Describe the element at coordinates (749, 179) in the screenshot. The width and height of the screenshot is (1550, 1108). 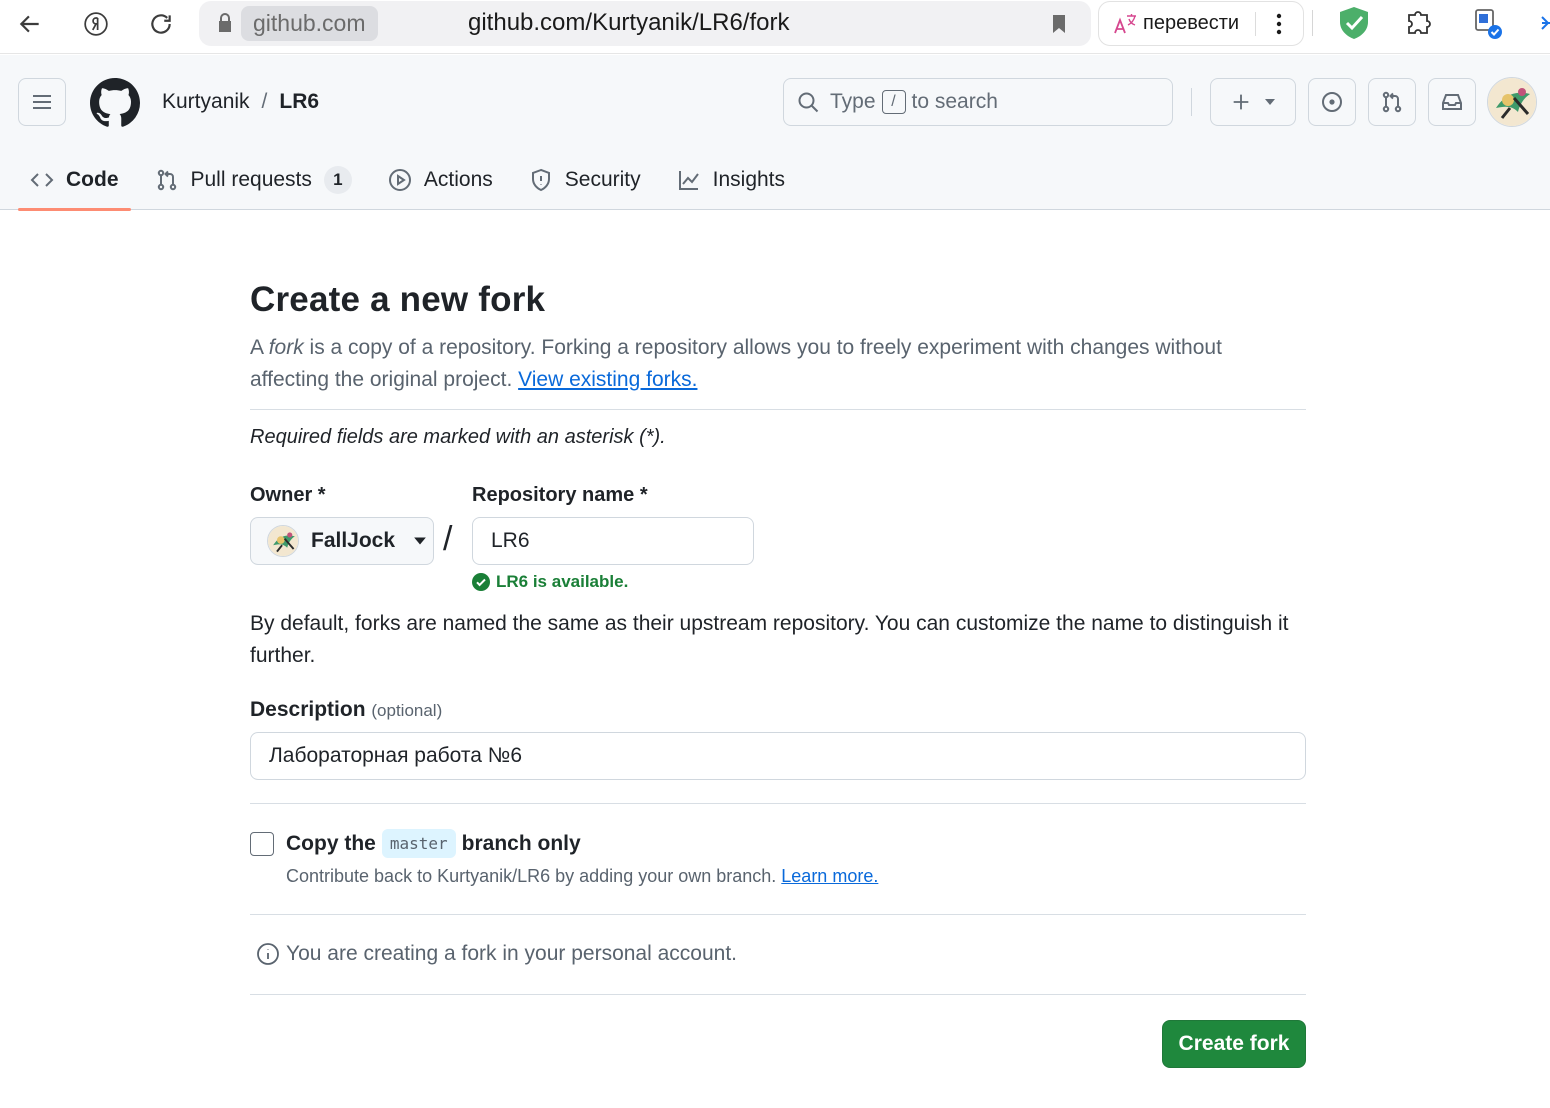
I see `tab-label: Insights` at that location.